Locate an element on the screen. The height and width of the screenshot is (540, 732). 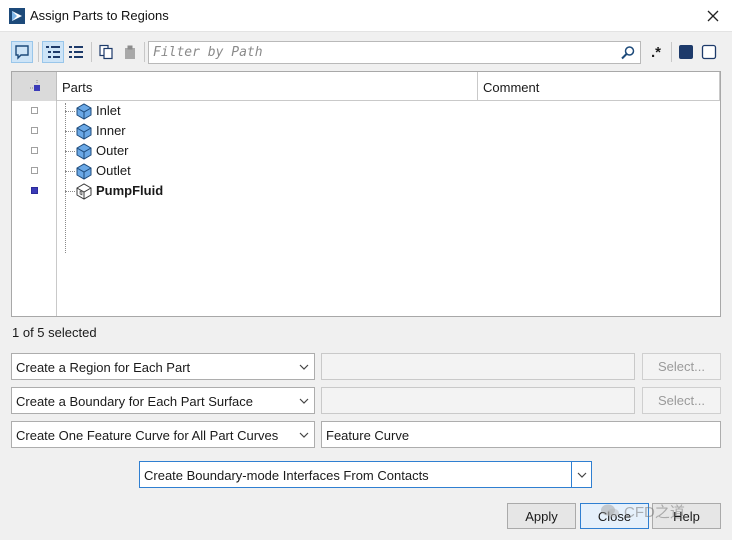
app-logo-icon is located at coordinates (17, 16).